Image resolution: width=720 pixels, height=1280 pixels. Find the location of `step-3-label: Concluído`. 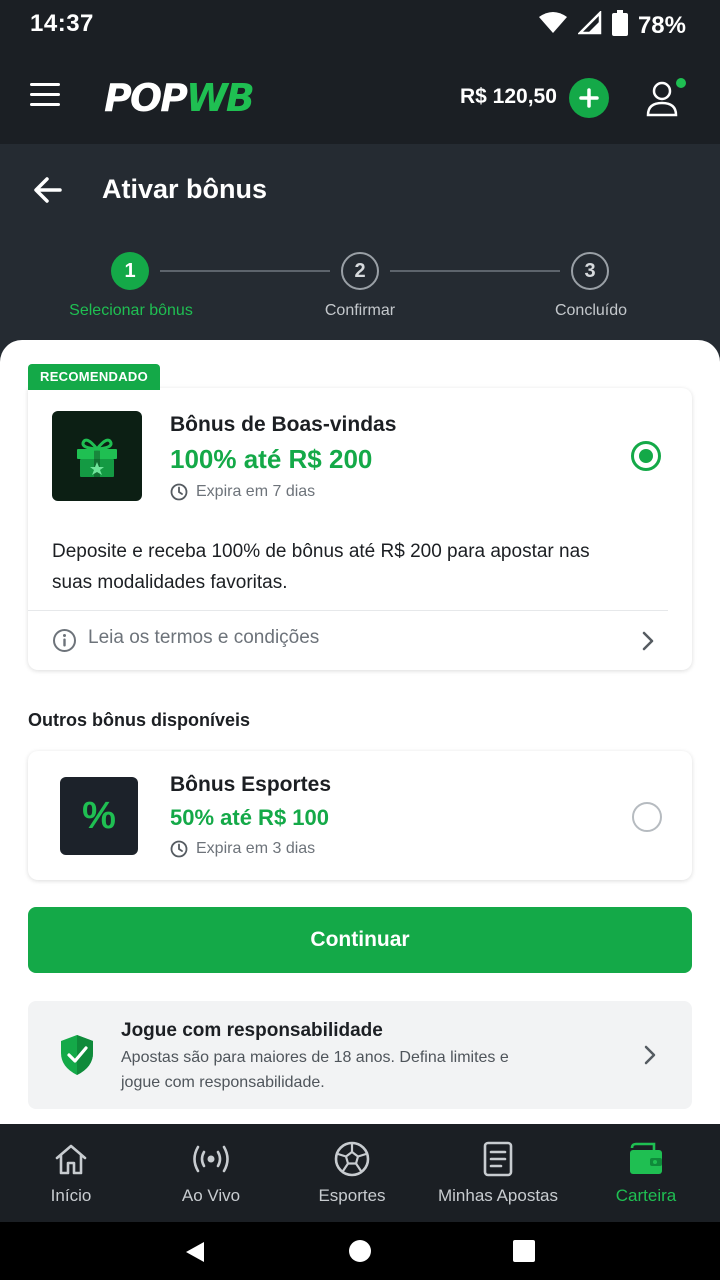

step-3-label: Concluído is located at coordinates (591, 310).